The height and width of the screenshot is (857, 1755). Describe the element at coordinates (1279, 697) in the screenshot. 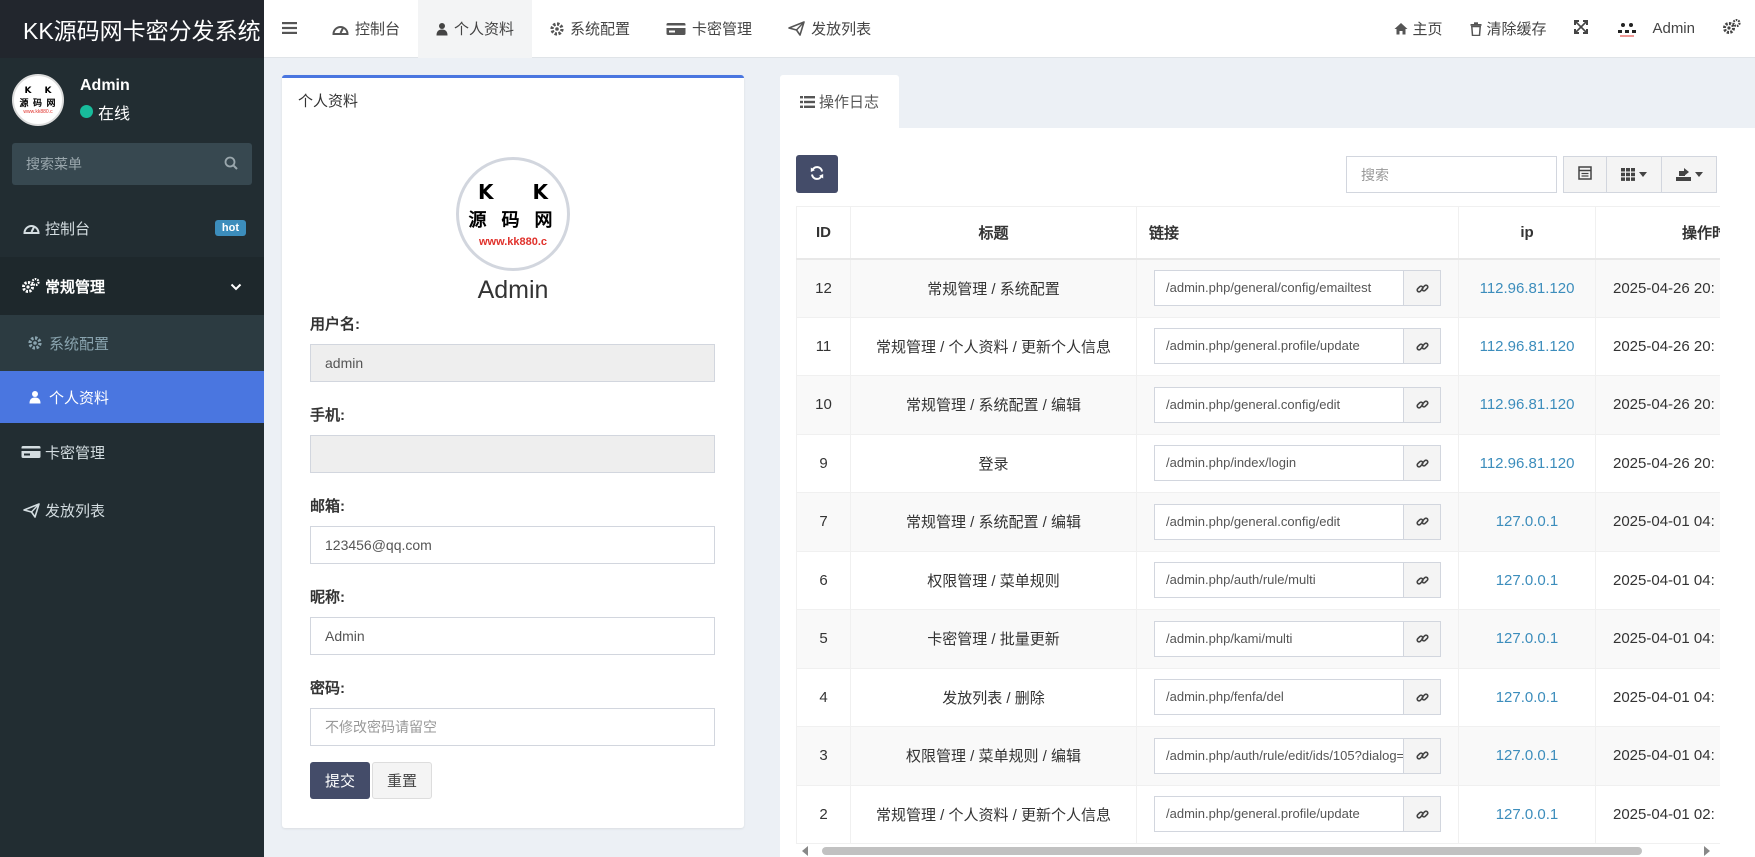

I see `url-field: /admin.php/fenfa/del` at that location.